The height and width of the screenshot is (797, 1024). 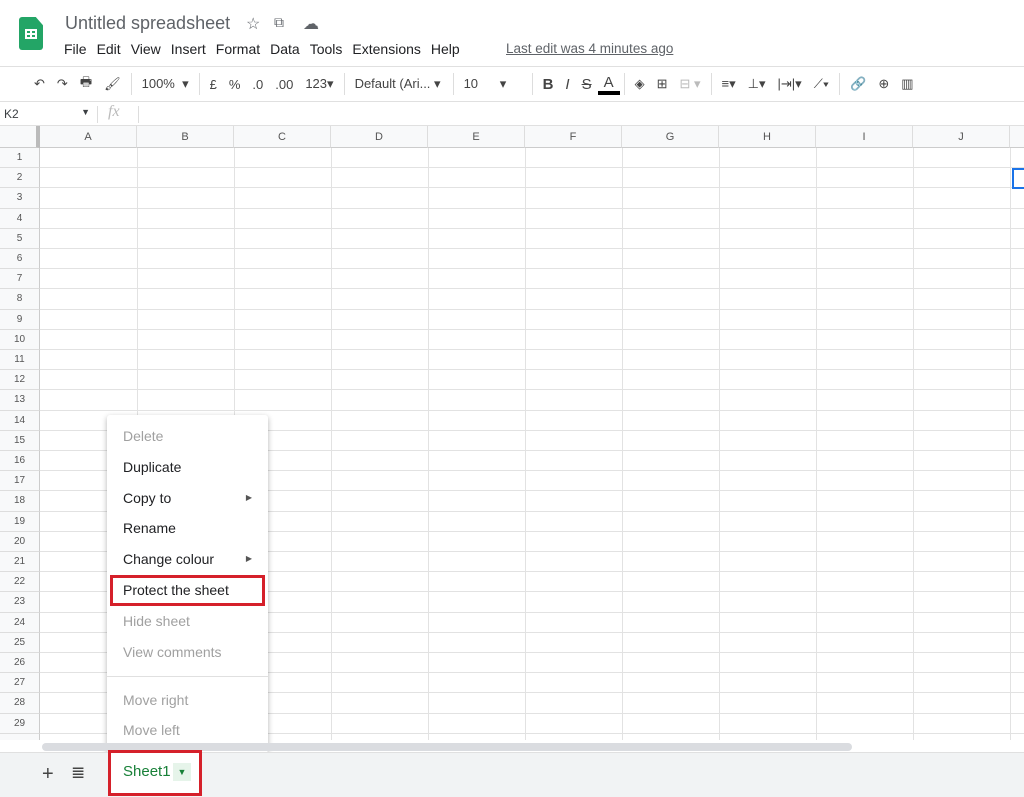 What do you see at coordinates (187, 700) in the screenshot?
I see `menu-item-move-right: Move right` at bounding box center [187, 700].